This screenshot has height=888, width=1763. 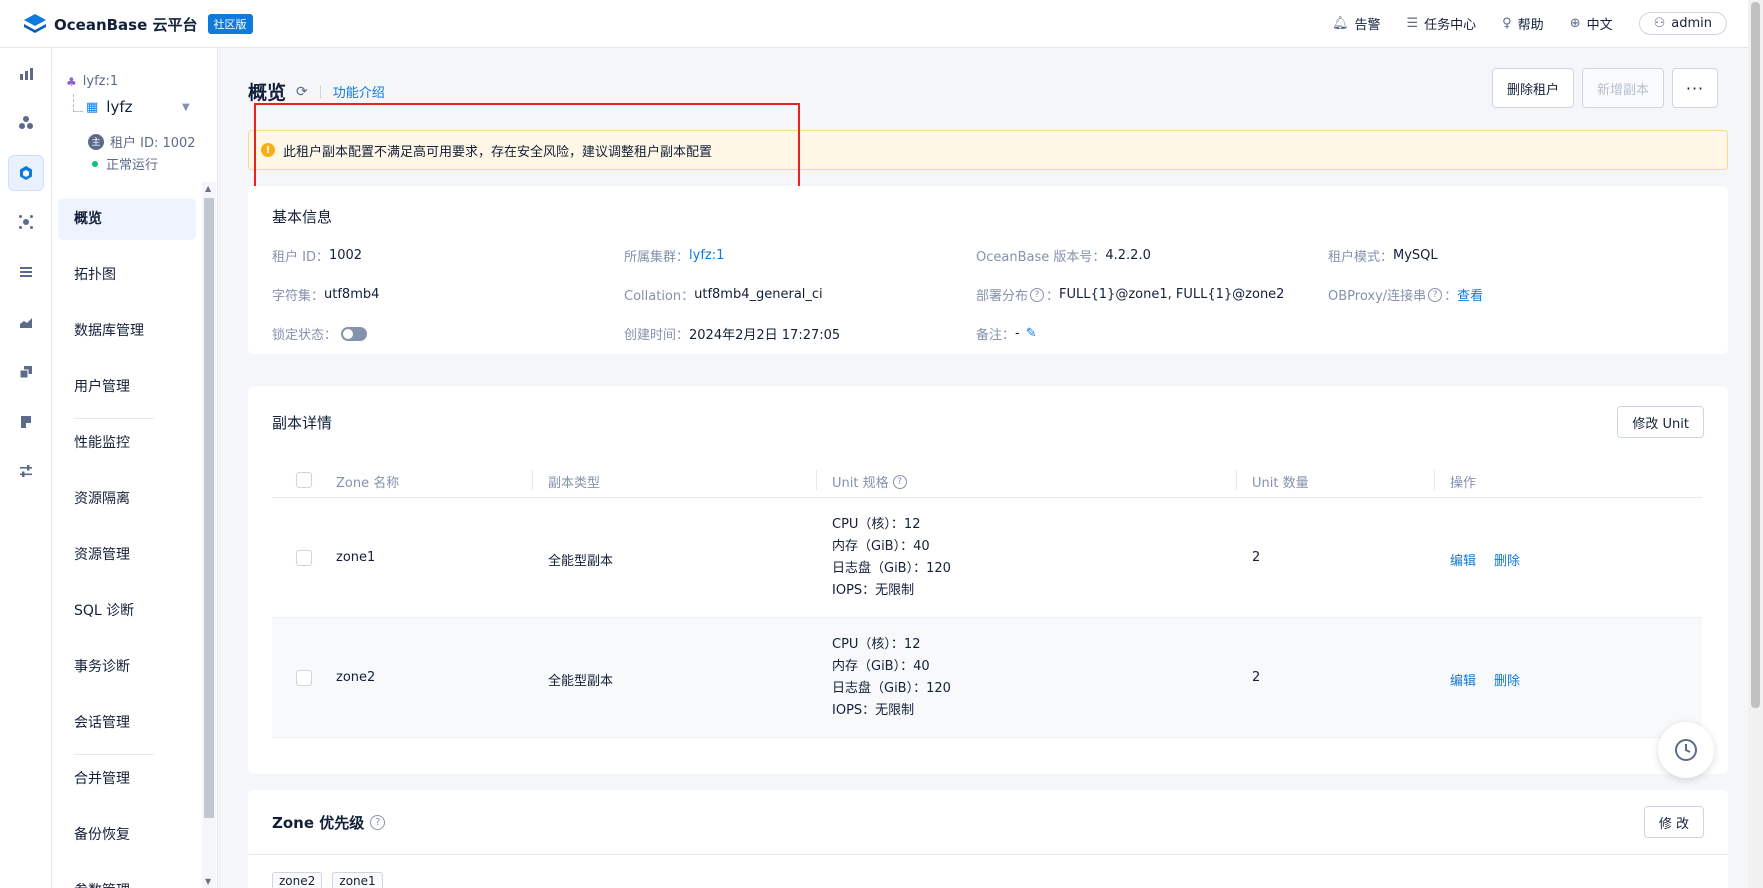 What do you see at coordinates (581, 681) in the screenshot?
I see `replica-type: 全能型副本` at bounding box center [581, 681].